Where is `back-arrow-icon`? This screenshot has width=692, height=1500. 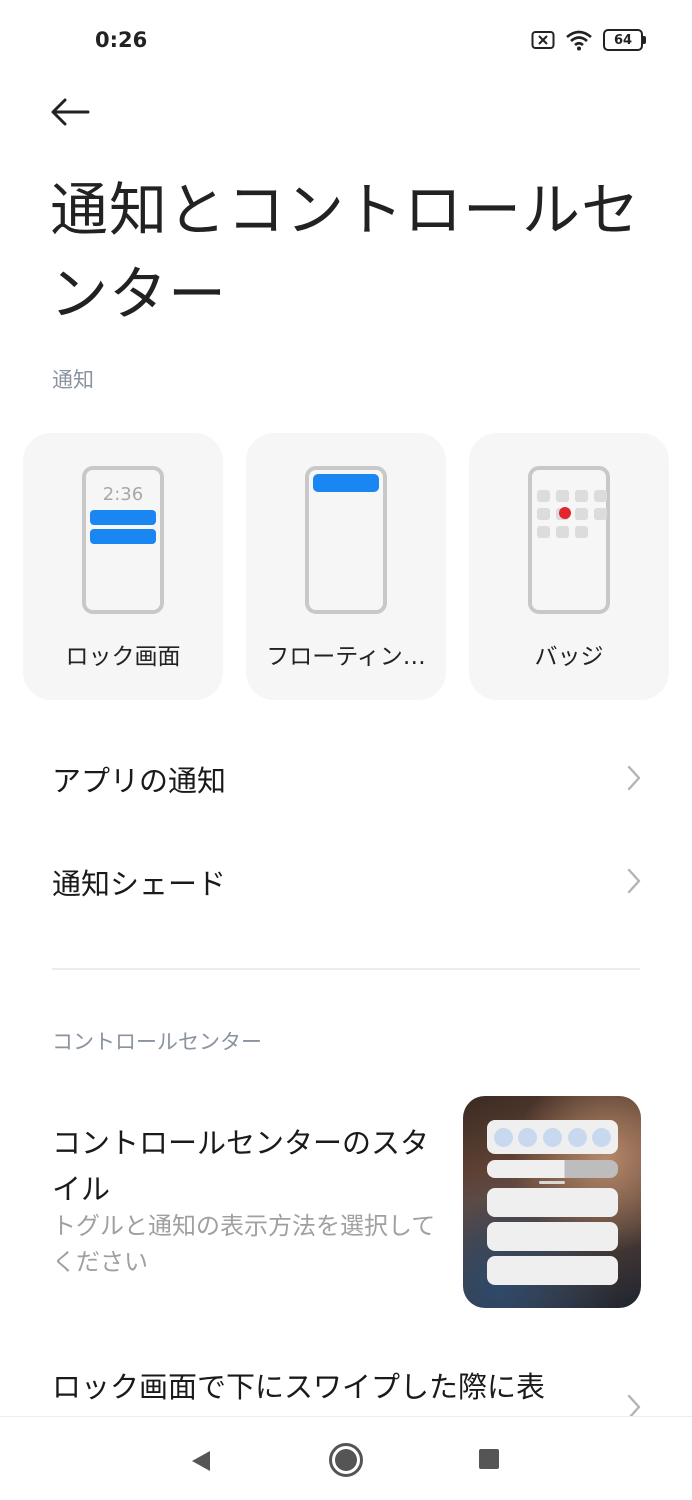 back-arrow-icon is located at coordinates (70, 114).